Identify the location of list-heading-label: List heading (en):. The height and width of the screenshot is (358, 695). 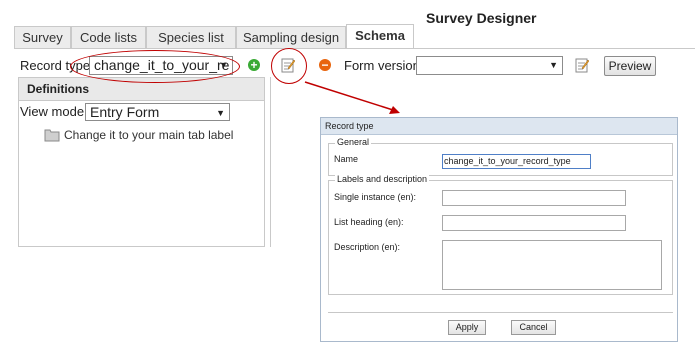
(369, 222).